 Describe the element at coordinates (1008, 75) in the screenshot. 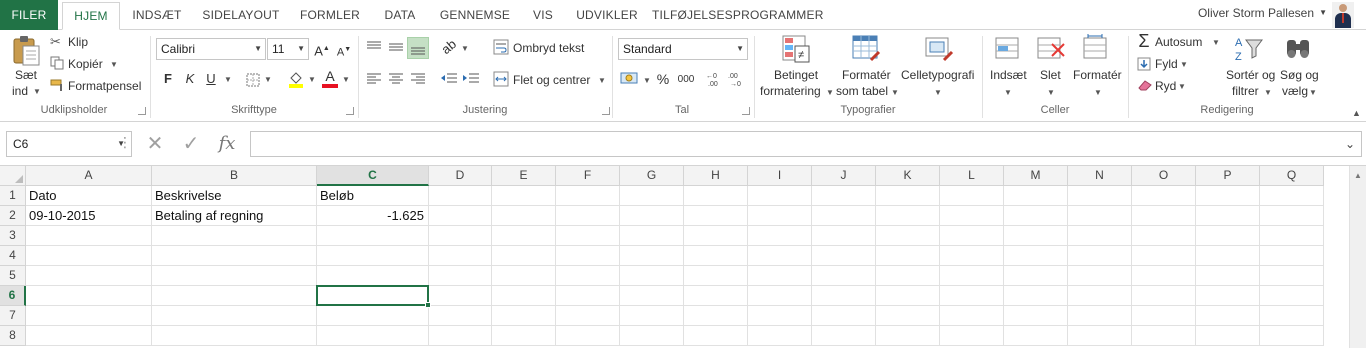

I see `insert-cells-button: Indsæt` at that location.